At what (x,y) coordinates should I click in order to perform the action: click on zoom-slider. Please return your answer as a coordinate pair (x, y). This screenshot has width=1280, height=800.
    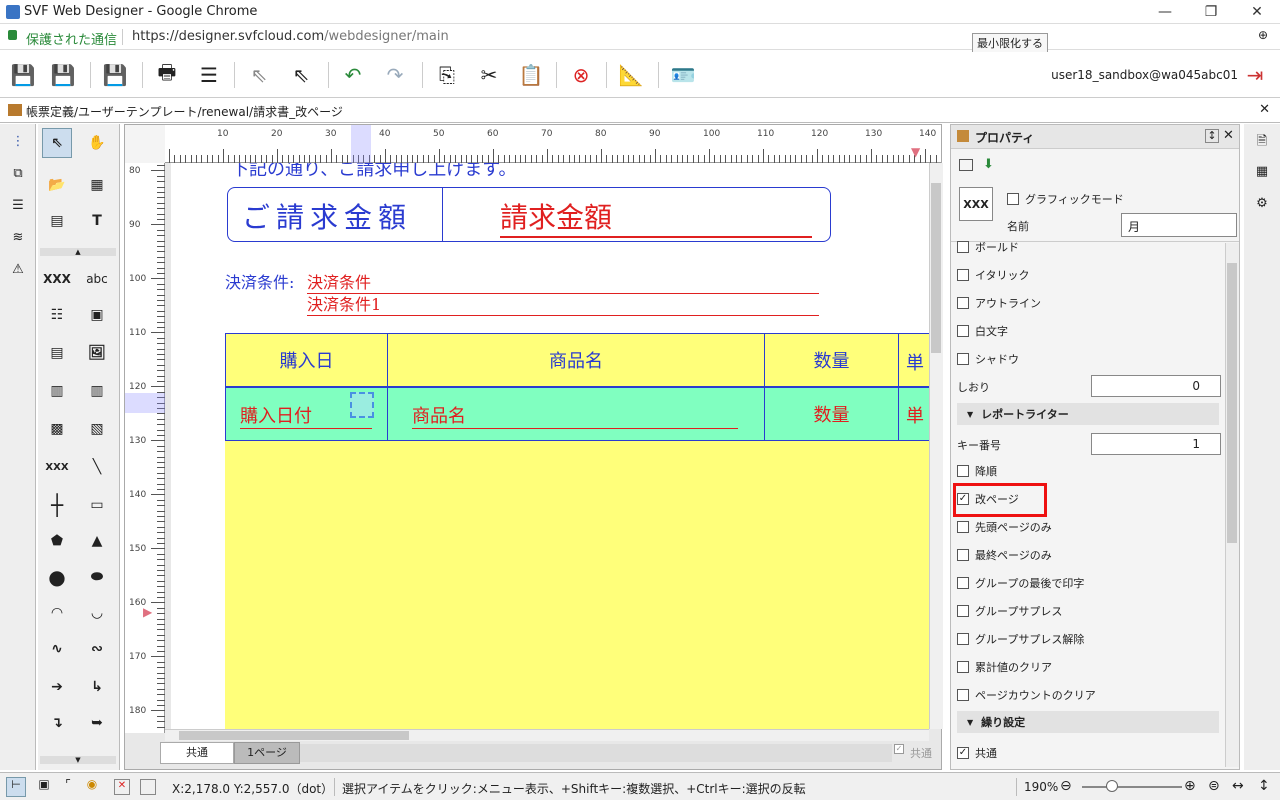
    Looking at the image, I should click on (1132, 787).